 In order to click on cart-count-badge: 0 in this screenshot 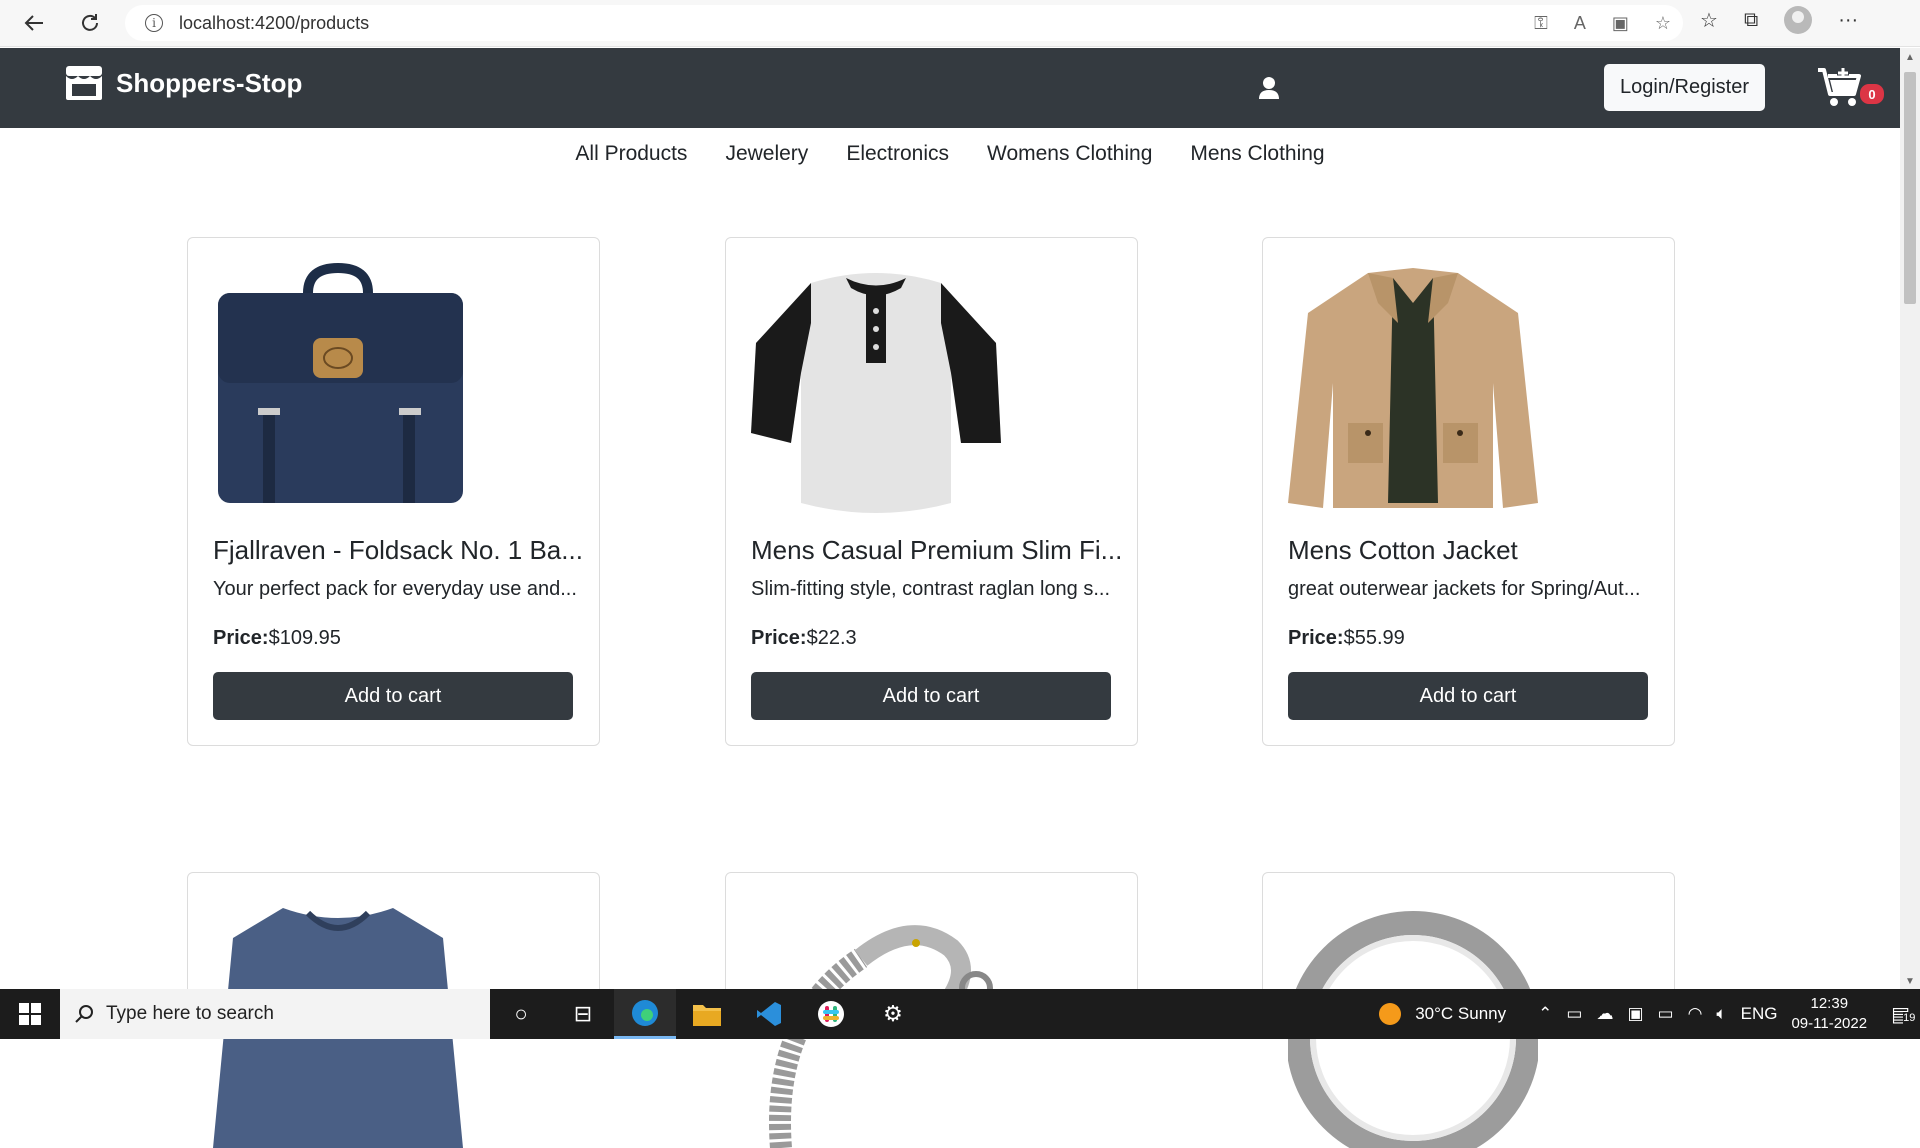, I will do `click(1872, 94)`.